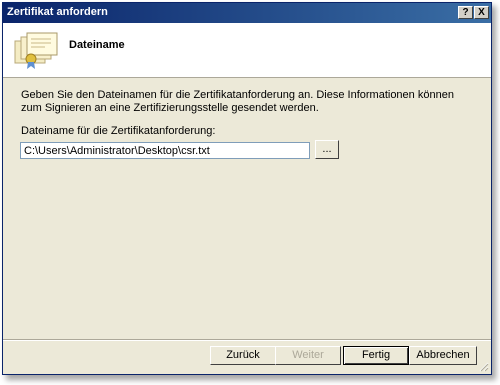 The width and height of the screenshot is (500, 385). Describe the element at coordinates (165, 150) in the screenshot. I see `filename-input` at that location.